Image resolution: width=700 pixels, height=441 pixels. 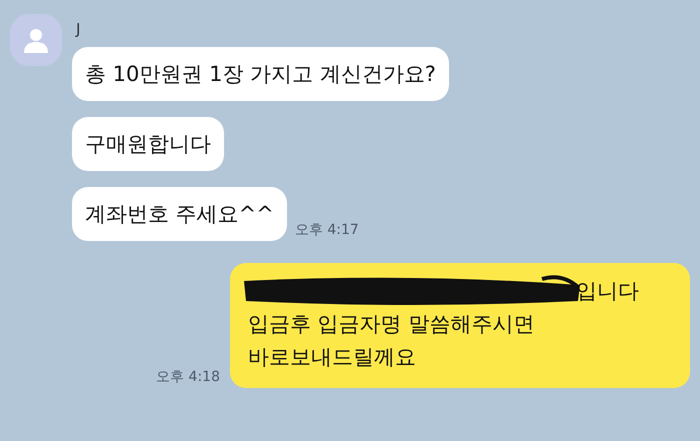 I want to click on message-bubble: 총 10만원권 1장 가지고 계신건가요?, so click(x=260, y=74).